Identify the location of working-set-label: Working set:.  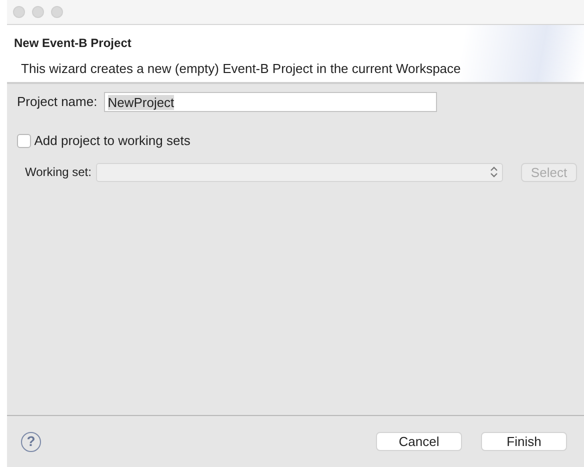
(58, 172).